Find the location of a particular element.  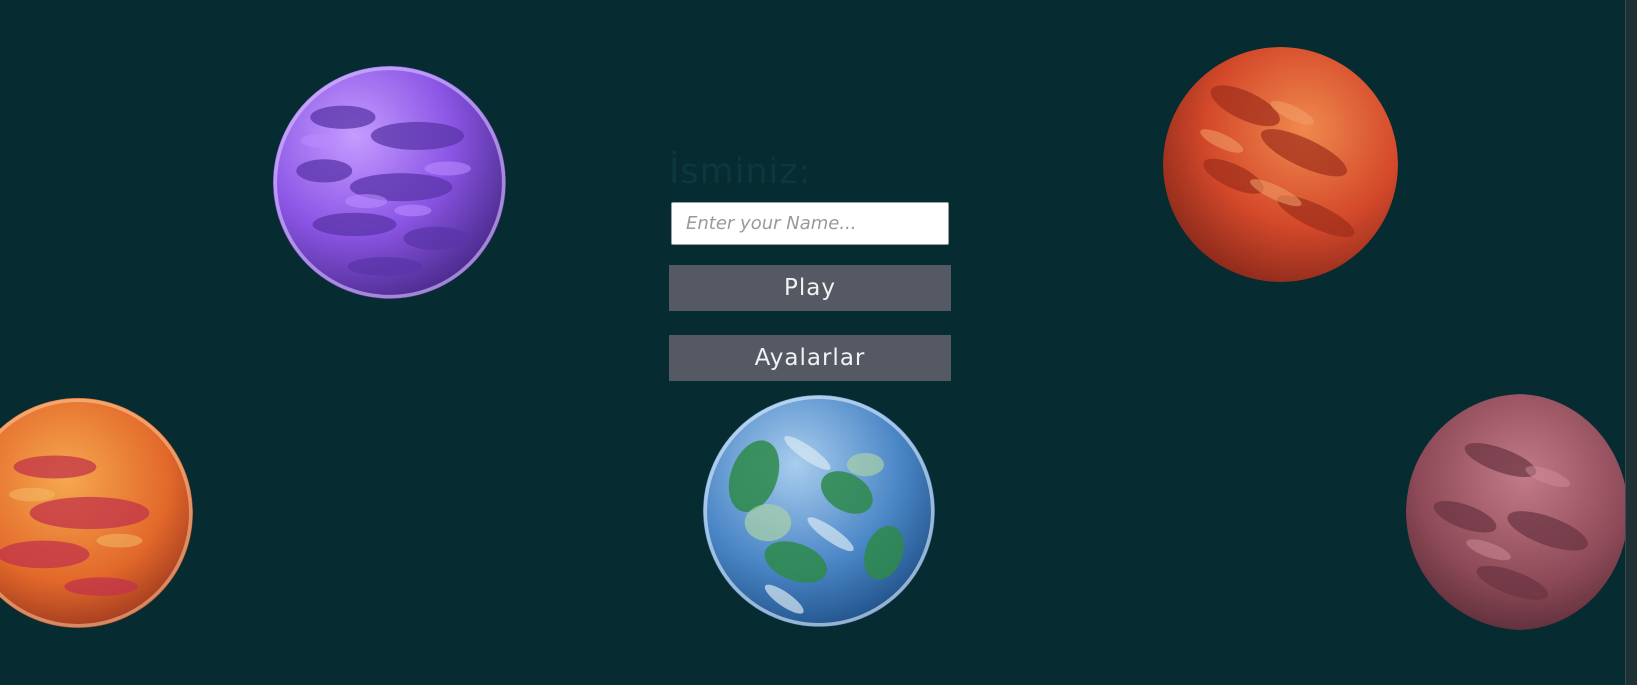

main-menu: İsminiz: Play Ayalarlar is located at coordinates (810, 266).